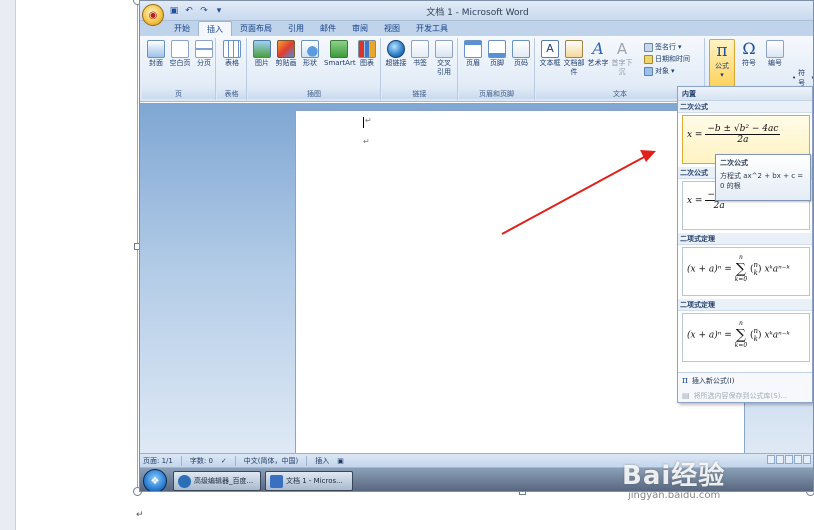  I want to click on group-pages: 封面 空白页 分页 页, so click(179, 69).